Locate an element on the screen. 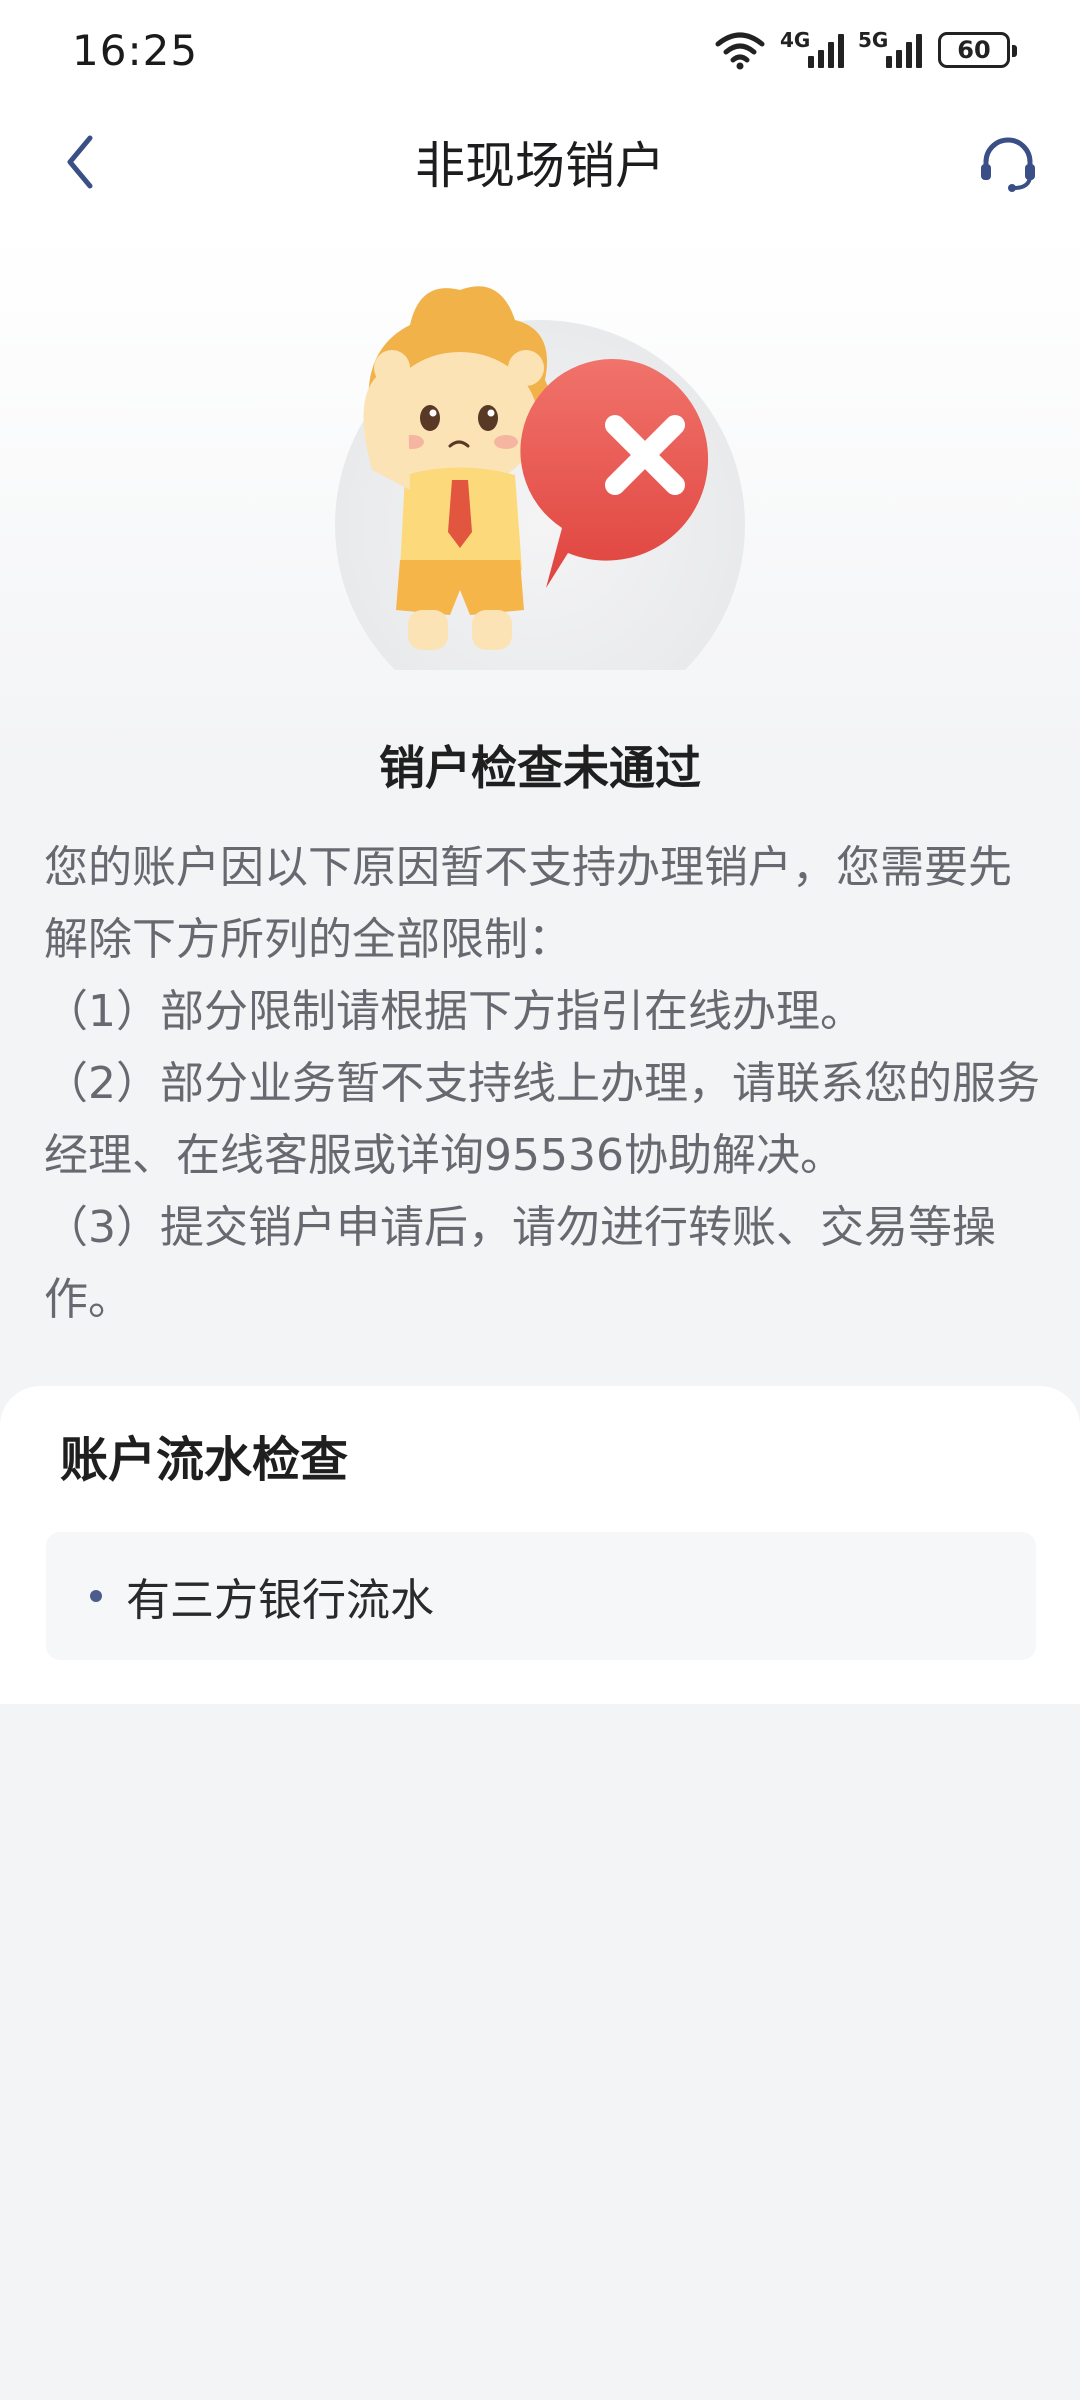  status-icons: 4G 5G 60 is located at coordinates (865, 50).